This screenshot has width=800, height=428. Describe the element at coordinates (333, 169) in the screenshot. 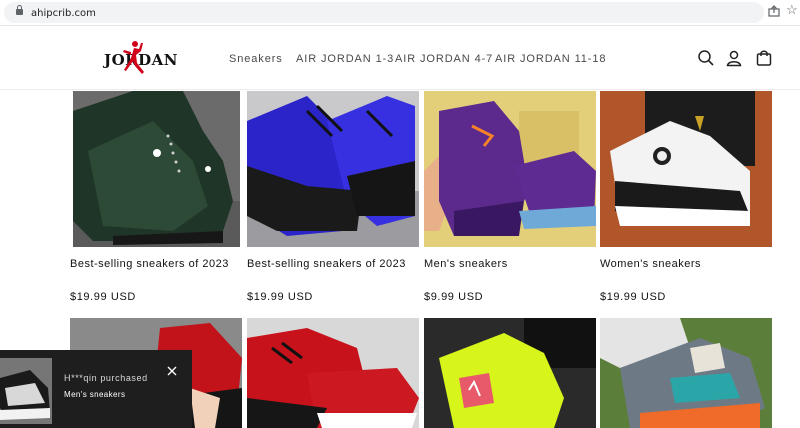

I see `product-image-purple-jordan` at that location.